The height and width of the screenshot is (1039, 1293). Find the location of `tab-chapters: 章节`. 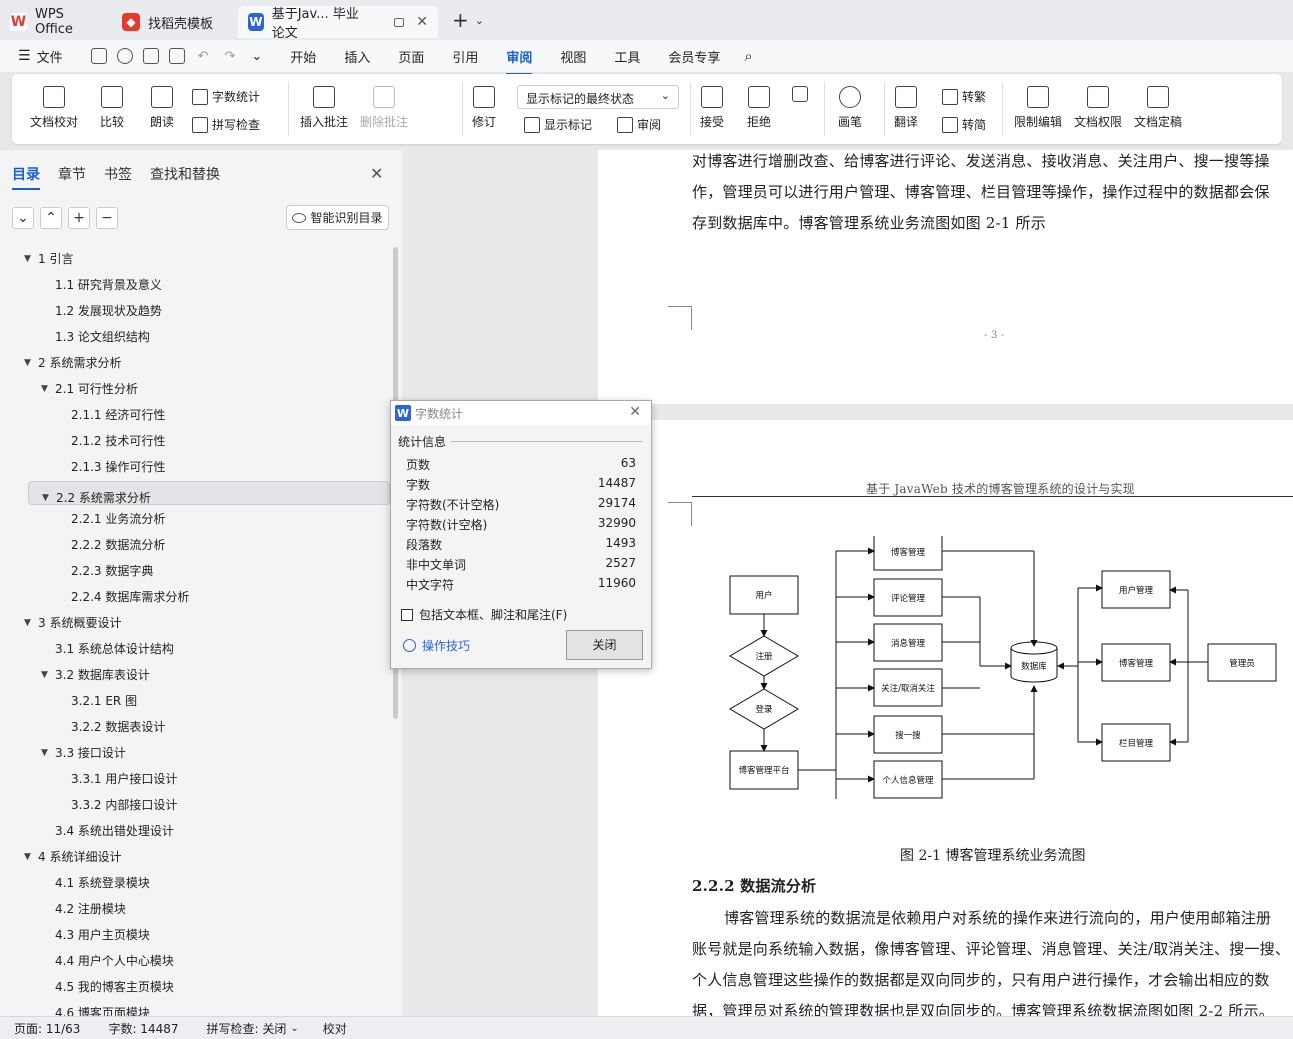

tab-chapters: 章节 is located at coordinates (72, 177).